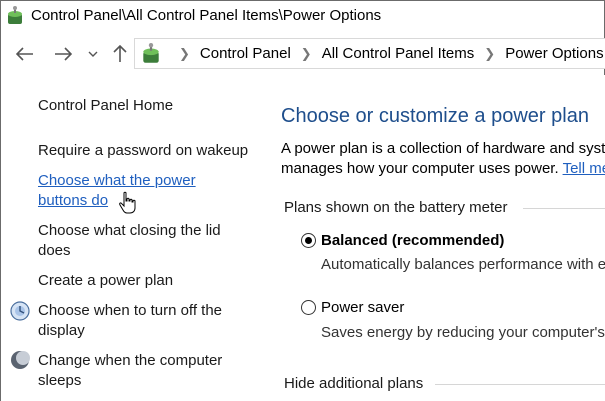  Describe the element at coordinates (554, 53) in the screenshot. I see `breadcrumb-power-options: Power Options` at that location.